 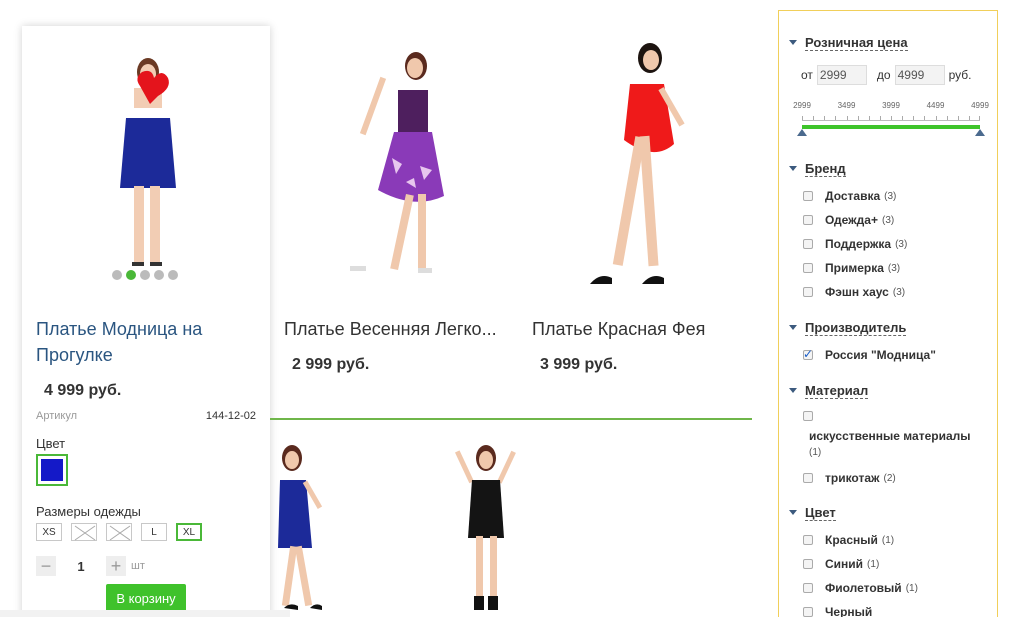 What do you see at coordinates (52, 470) in the screenshot?
I see `color-swatch-blue` at bounding box center [52, 470].